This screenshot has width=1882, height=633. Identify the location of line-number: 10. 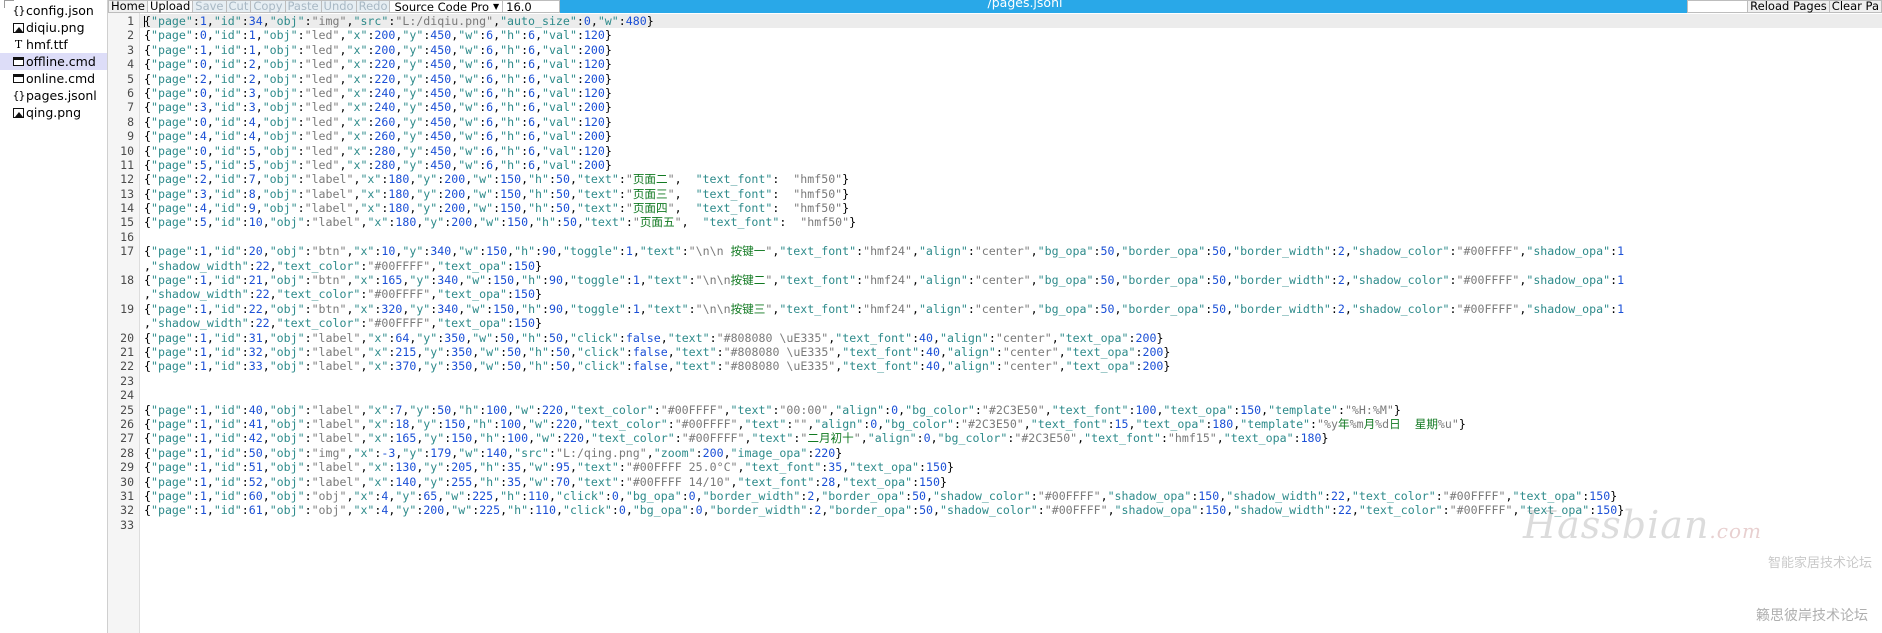
(127, 150).